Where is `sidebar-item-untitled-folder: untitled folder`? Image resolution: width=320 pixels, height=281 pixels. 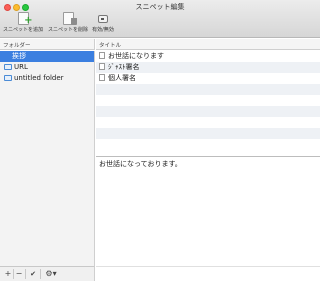 sidebar-item-untitled-folder: untitled folder is located at coordinates (47, 78).